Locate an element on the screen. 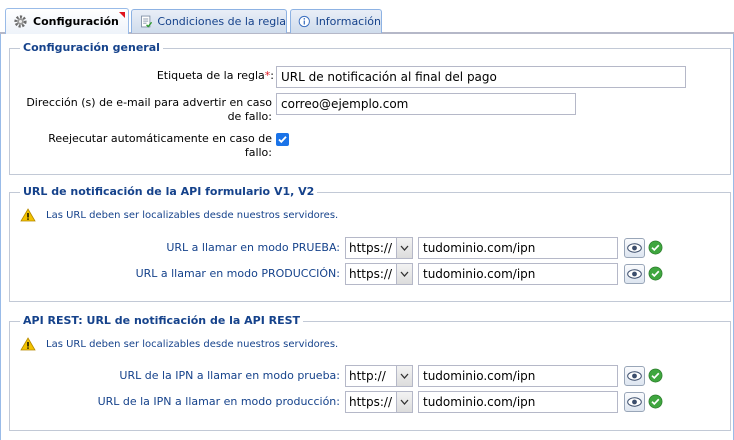 Image resolution: width=734 pixels, height=440 pixels. rule-label: Etiqueta de la regla*: is located at coordinates (215, 75).